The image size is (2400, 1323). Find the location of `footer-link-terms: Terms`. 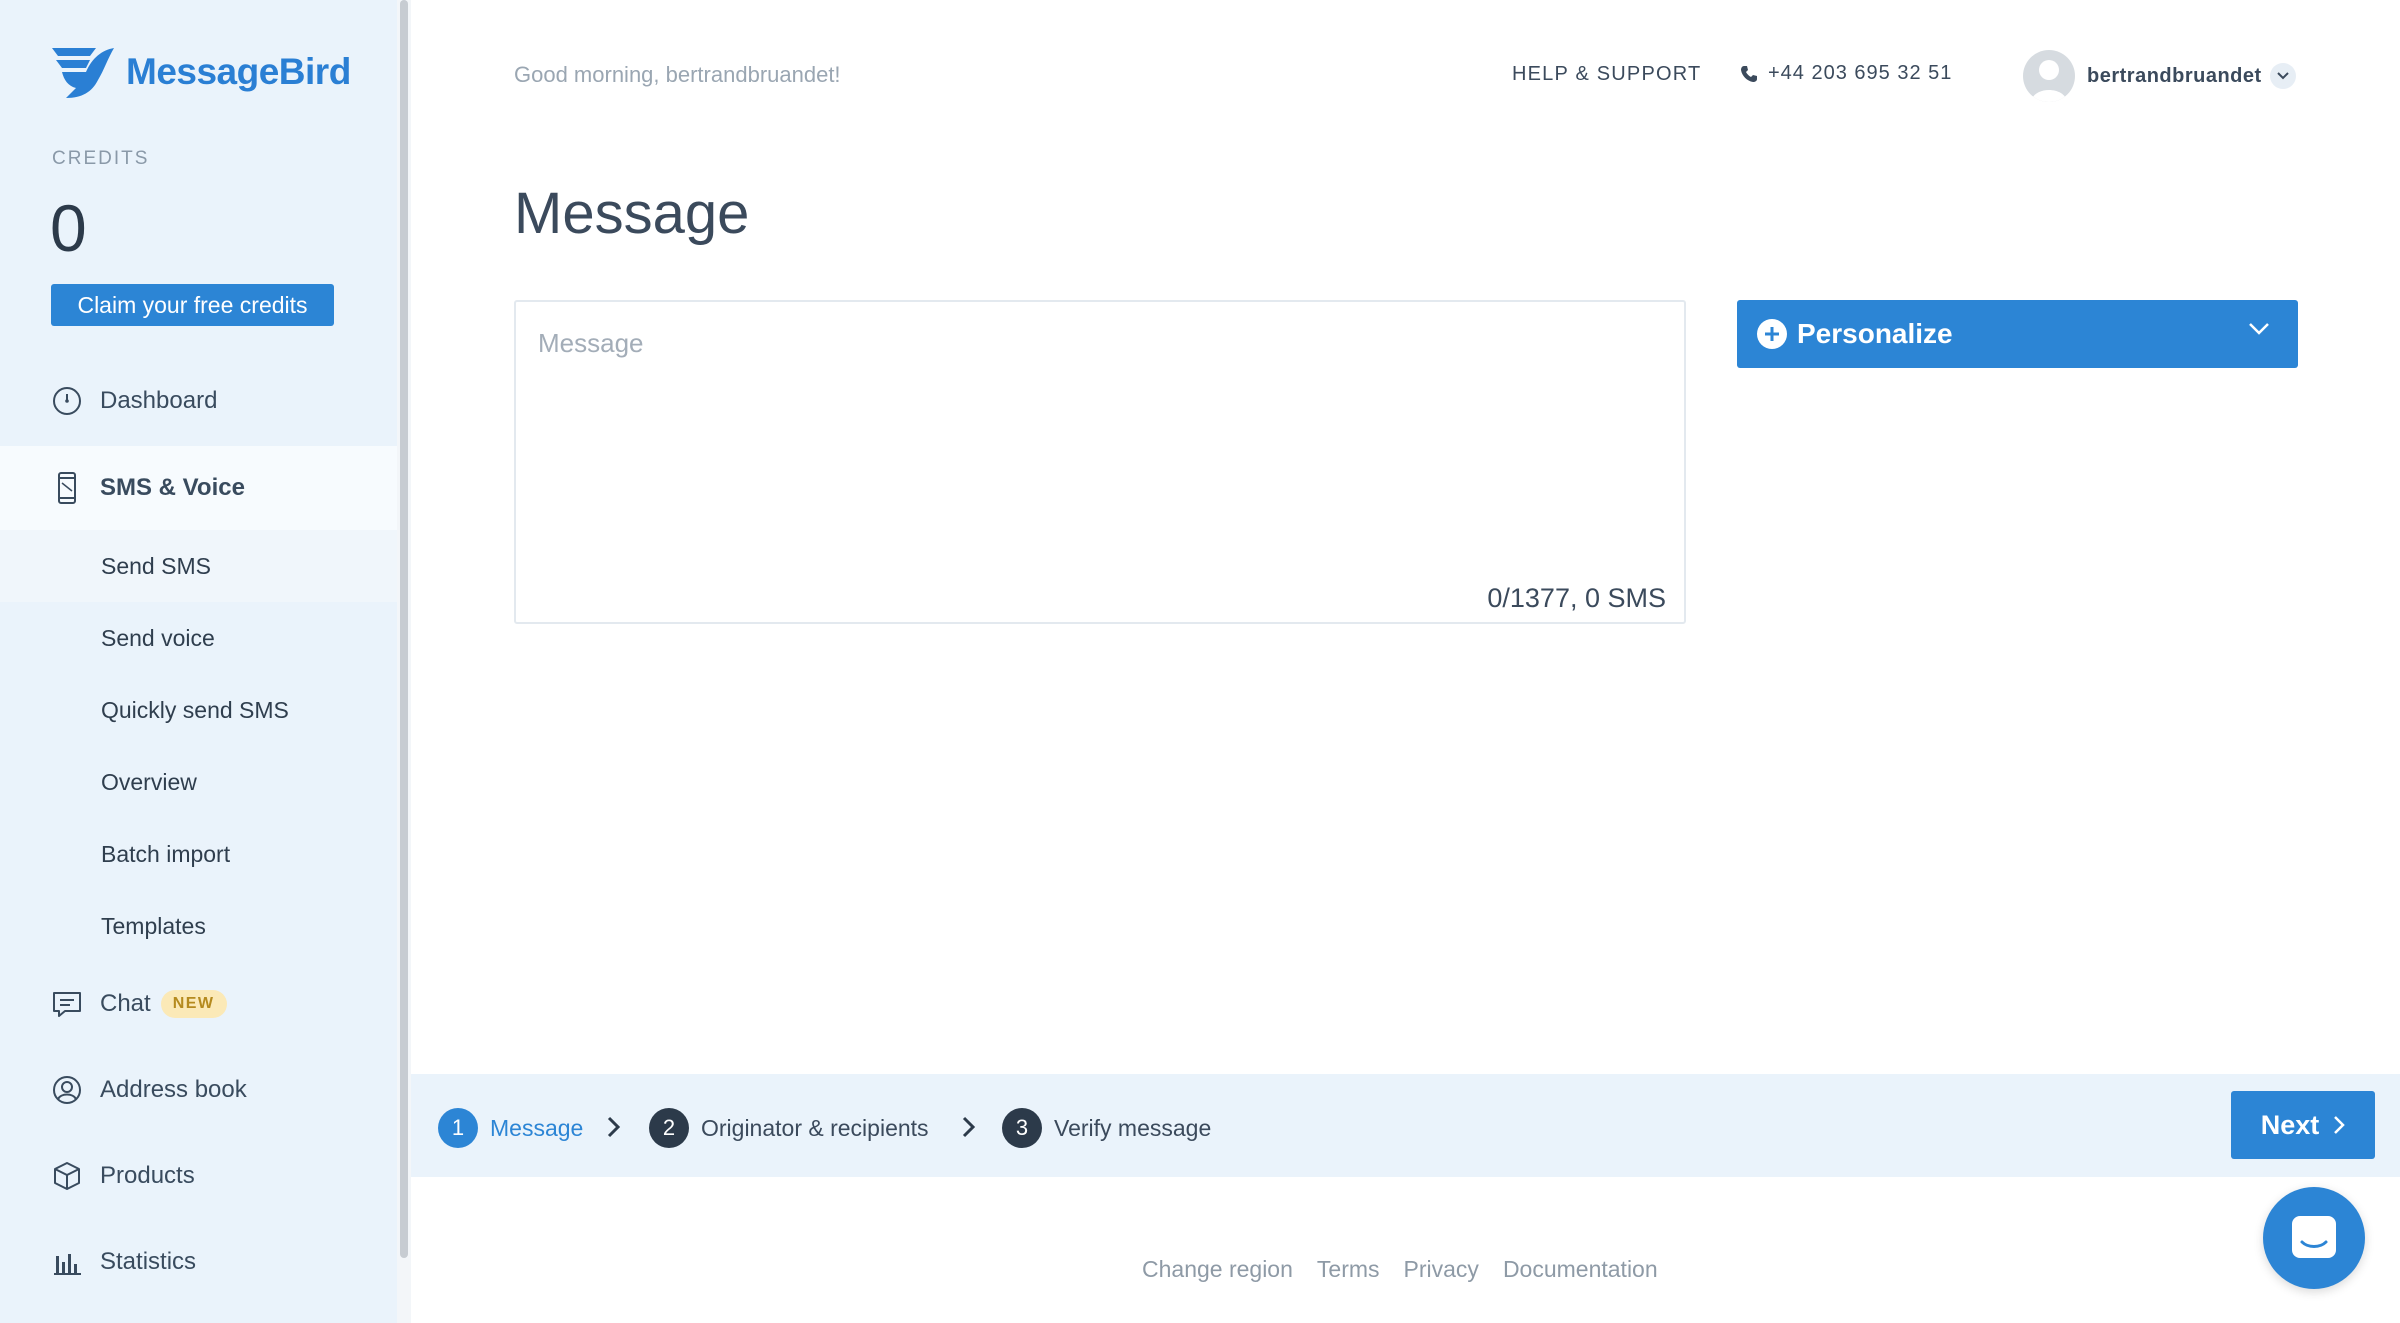

footer-link-terms: Terms is located at coordinates (1348, 1269).